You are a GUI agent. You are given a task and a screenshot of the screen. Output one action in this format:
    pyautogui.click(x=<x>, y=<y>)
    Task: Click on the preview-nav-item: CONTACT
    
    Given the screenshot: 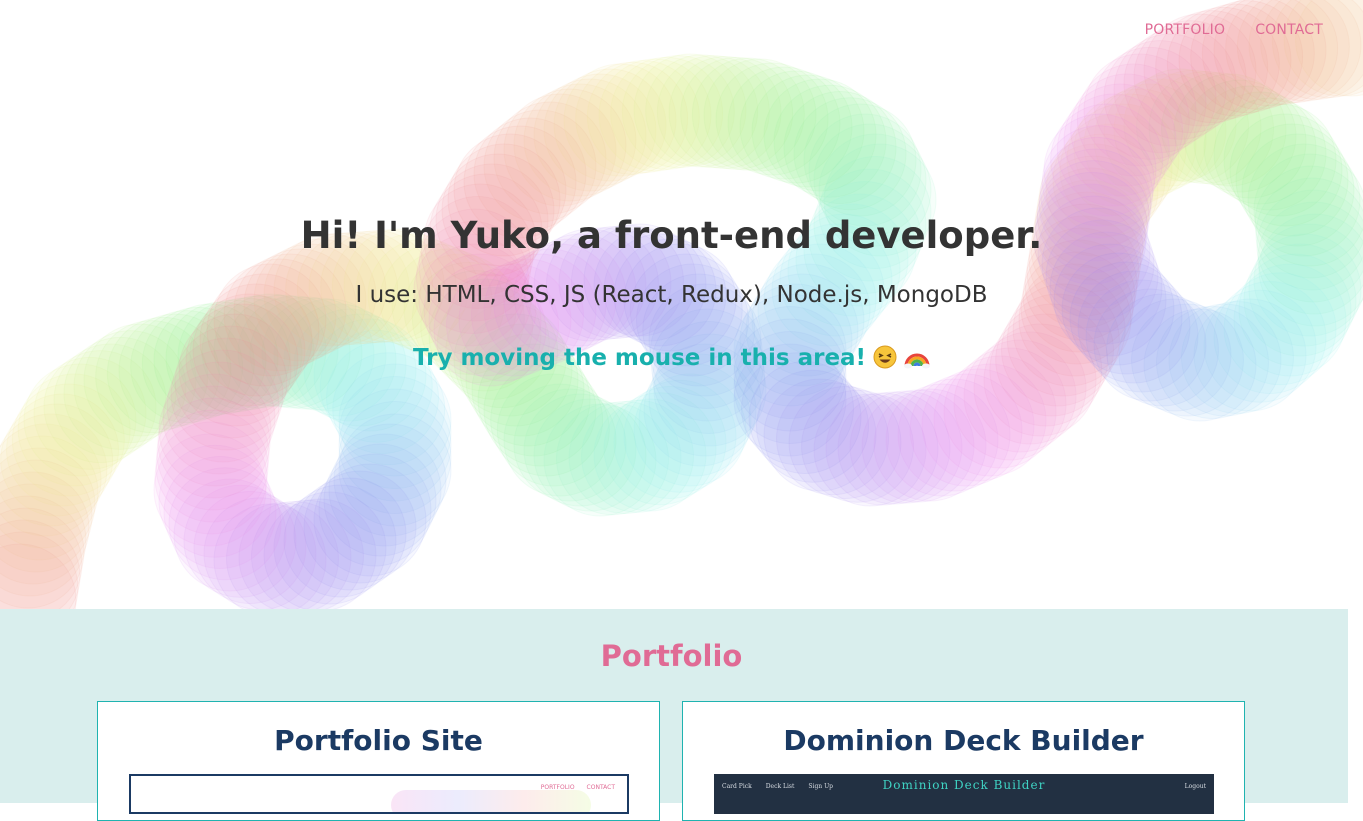 What is the action you would take?
    pyautogui.click(x=601, y=787)
    